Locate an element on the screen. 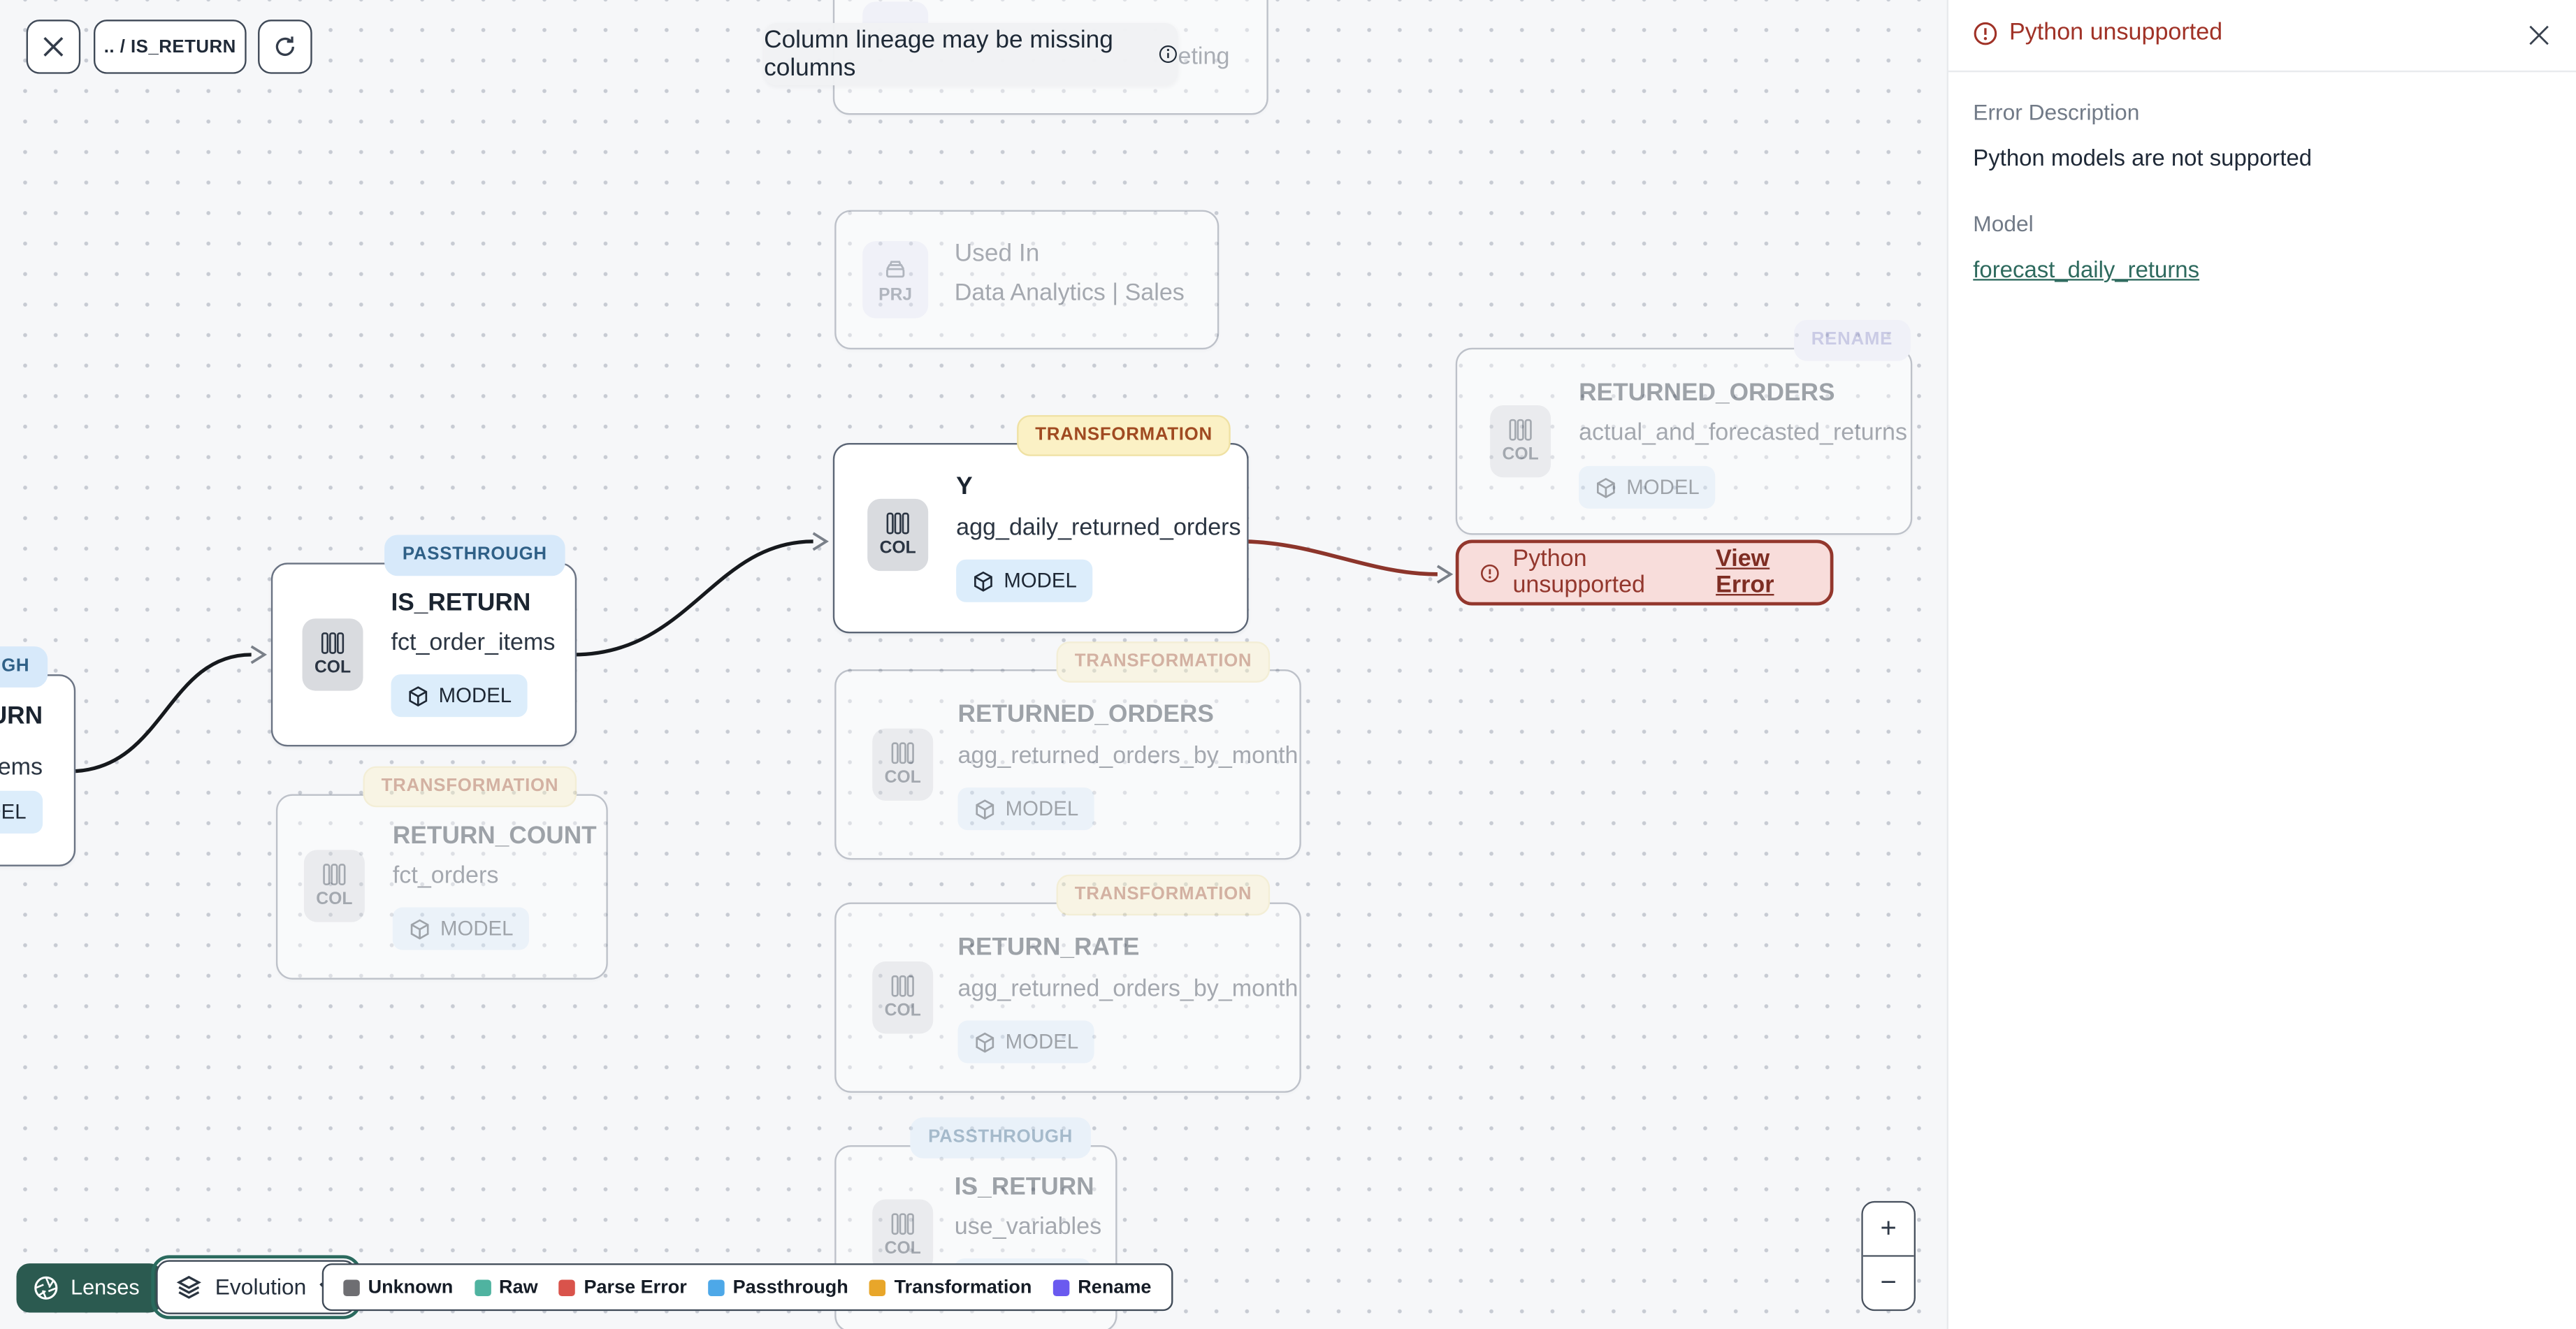 This screenshot has height=1329, width=2576. lenses-button: Lenses is located at coordinates (90, 1287).